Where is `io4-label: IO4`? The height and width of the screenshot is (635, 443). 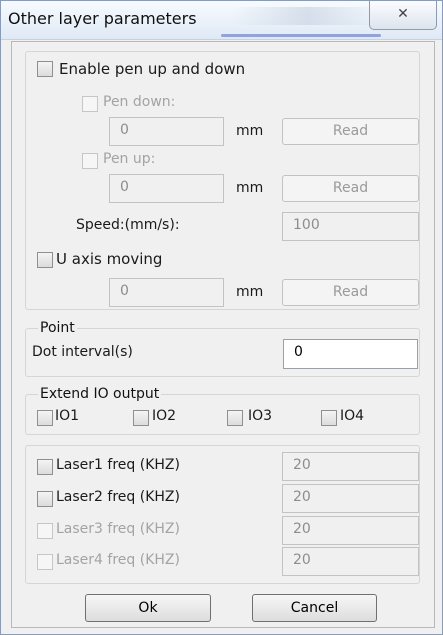 io4-label: IO4 is located at coordinates (352, 416).